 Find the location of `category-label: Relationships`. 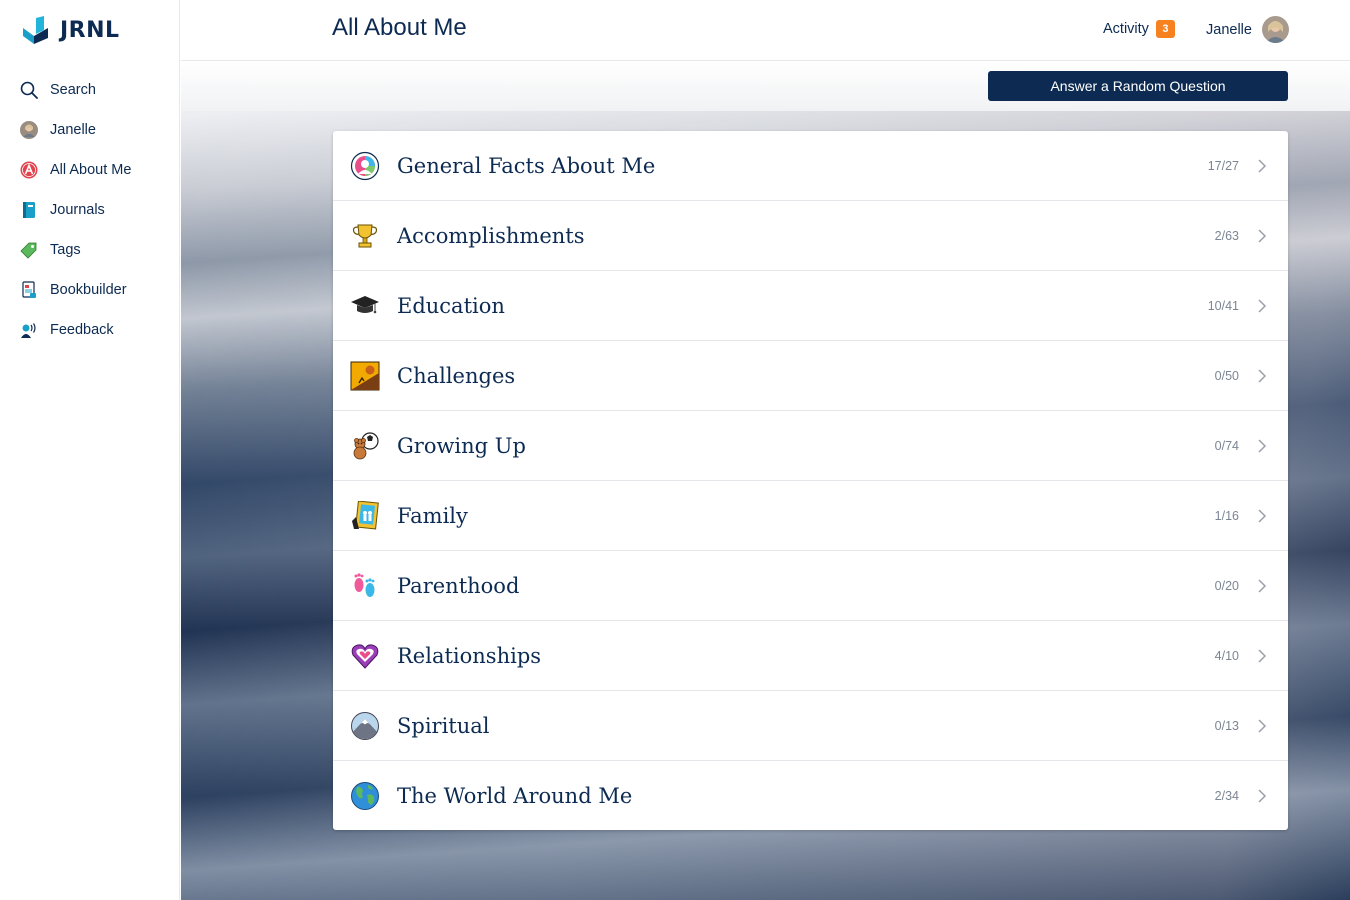

category-label: Relationships is located at coordinates (469, 655).